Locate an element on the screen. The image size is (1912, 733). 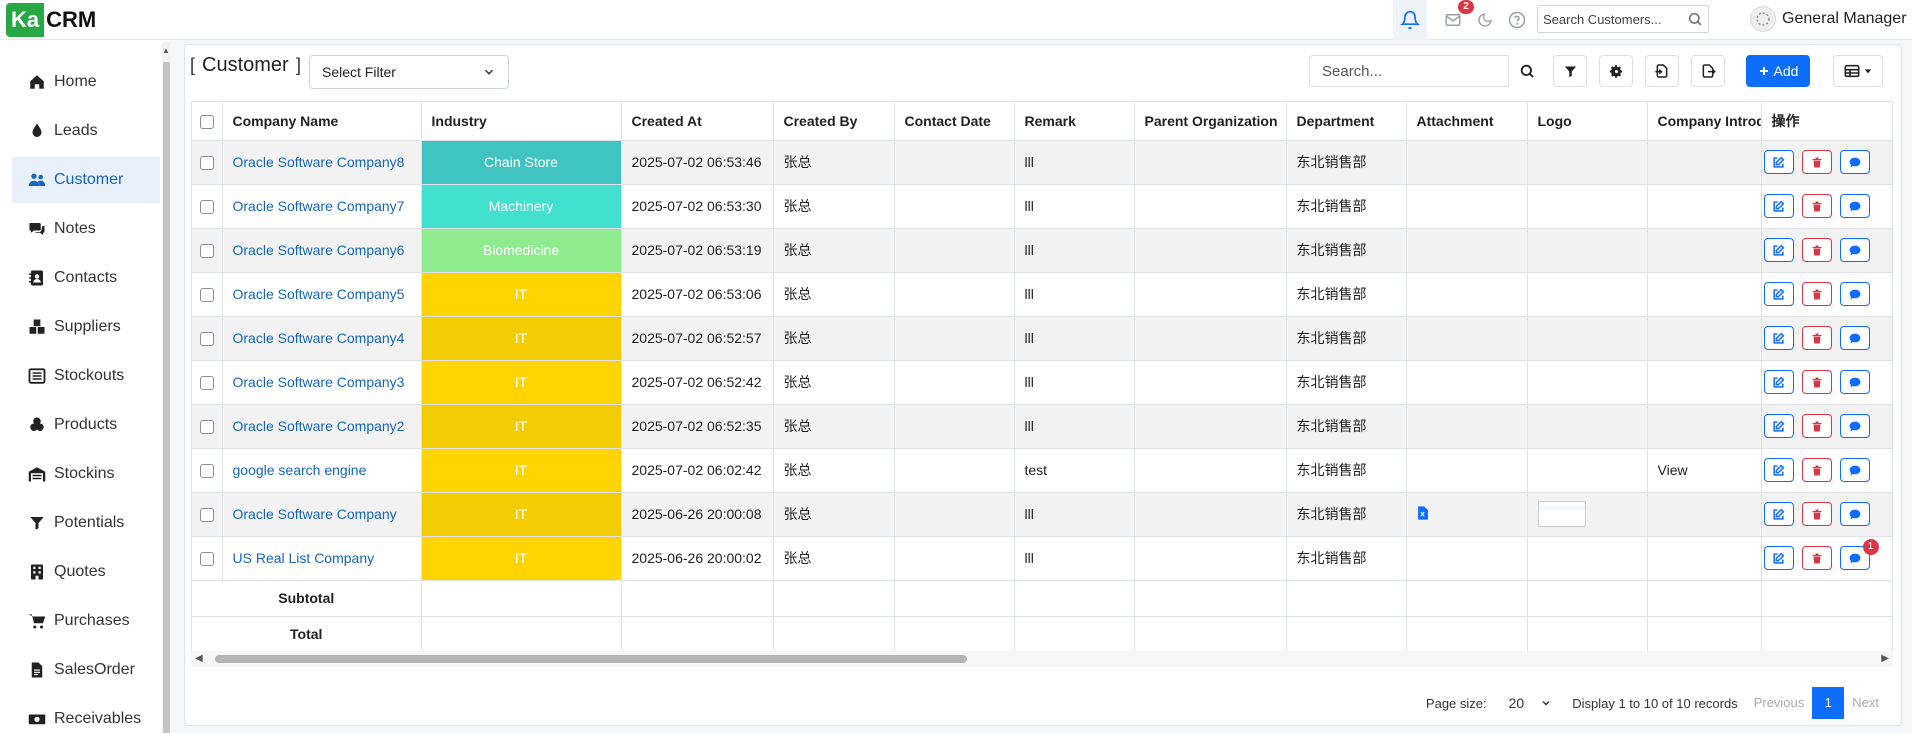
excel-file-icon is located at coordinates (1422, 512).